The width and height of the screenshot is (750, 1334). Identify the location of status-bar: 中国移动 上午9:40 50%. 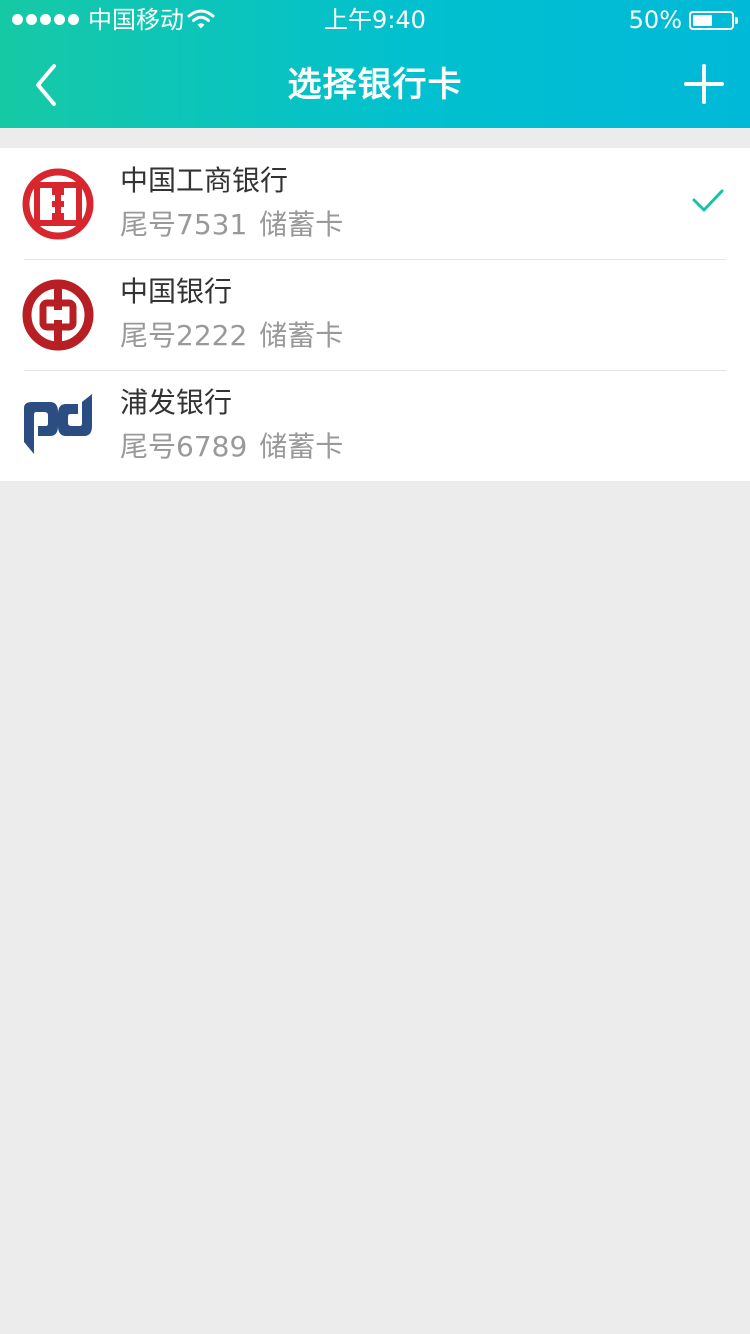
(375, 20).